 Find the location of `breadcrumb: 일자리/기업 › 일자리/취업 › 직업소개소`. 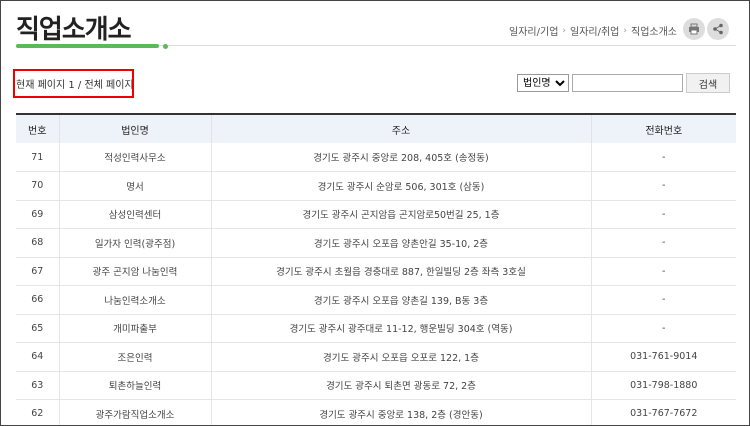

breadcrumb: 일자리/기업 › 일자리/취업 › 직업소개소 is located at coordinates (593, 31).